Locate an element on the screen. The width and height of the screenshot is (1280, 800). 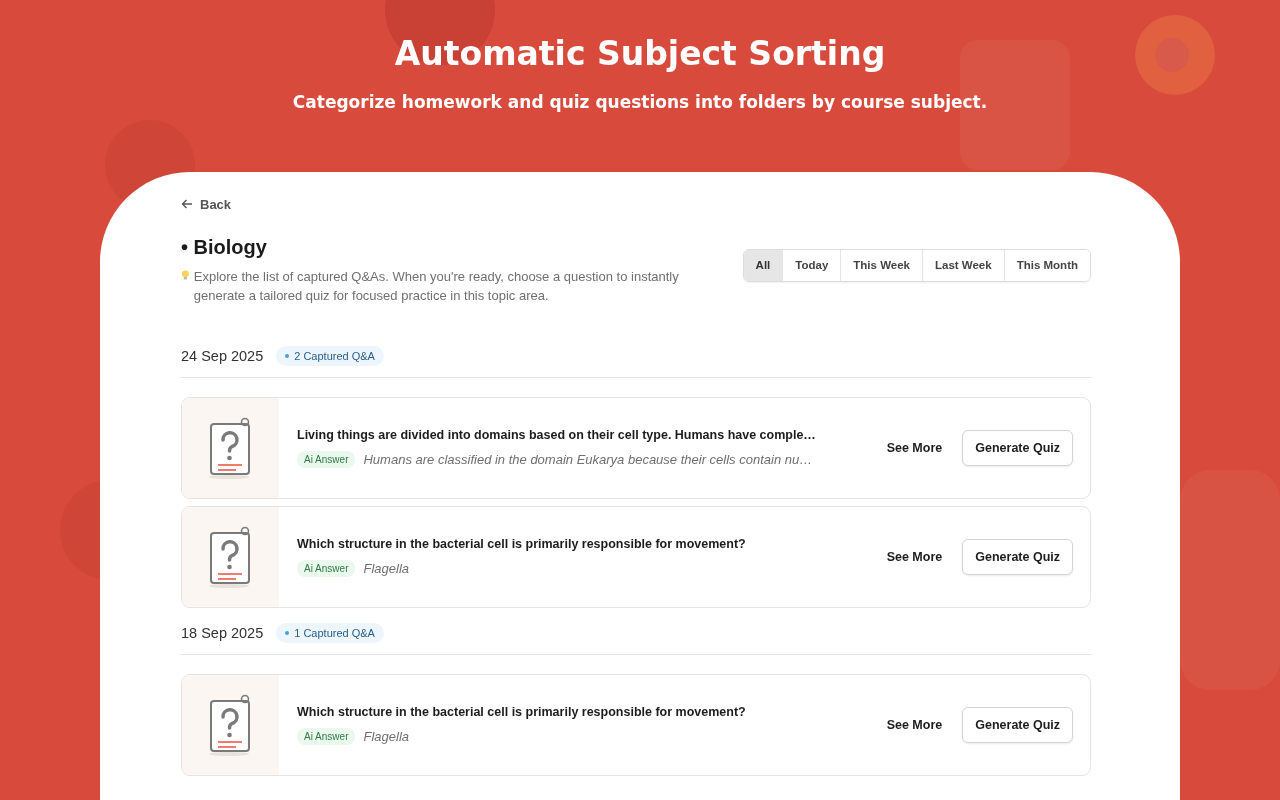
filter-tab: Today is located at coordinates (811, 265).